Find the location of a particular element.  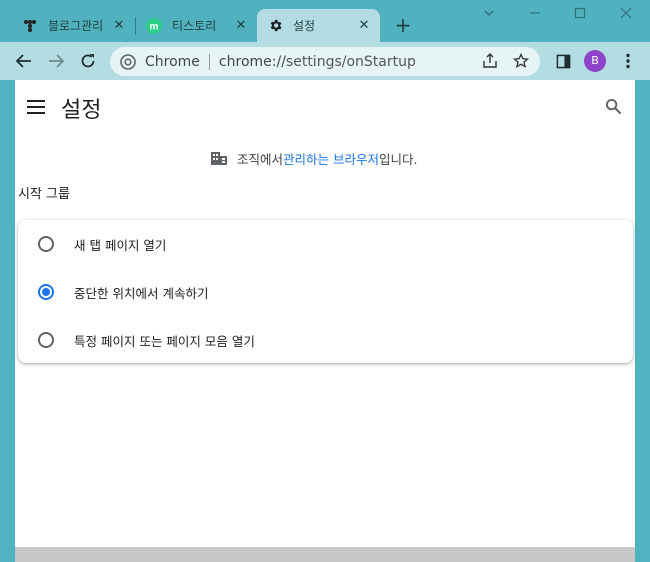

gear-icon is located at coordinates (275, 26).